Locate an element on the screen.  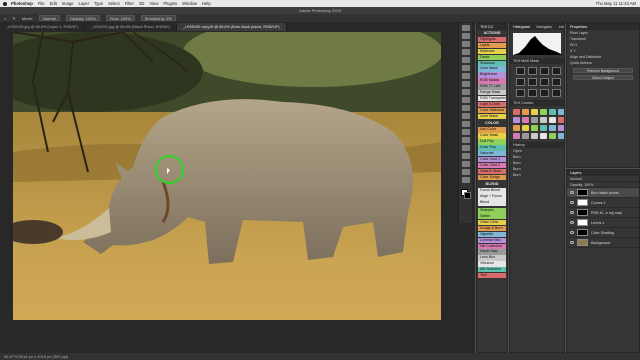
tab-doc-1: _LR05195.jpg @ 66.6% (Layer 1, RGB/8*) is located at coordinates (42, 27).